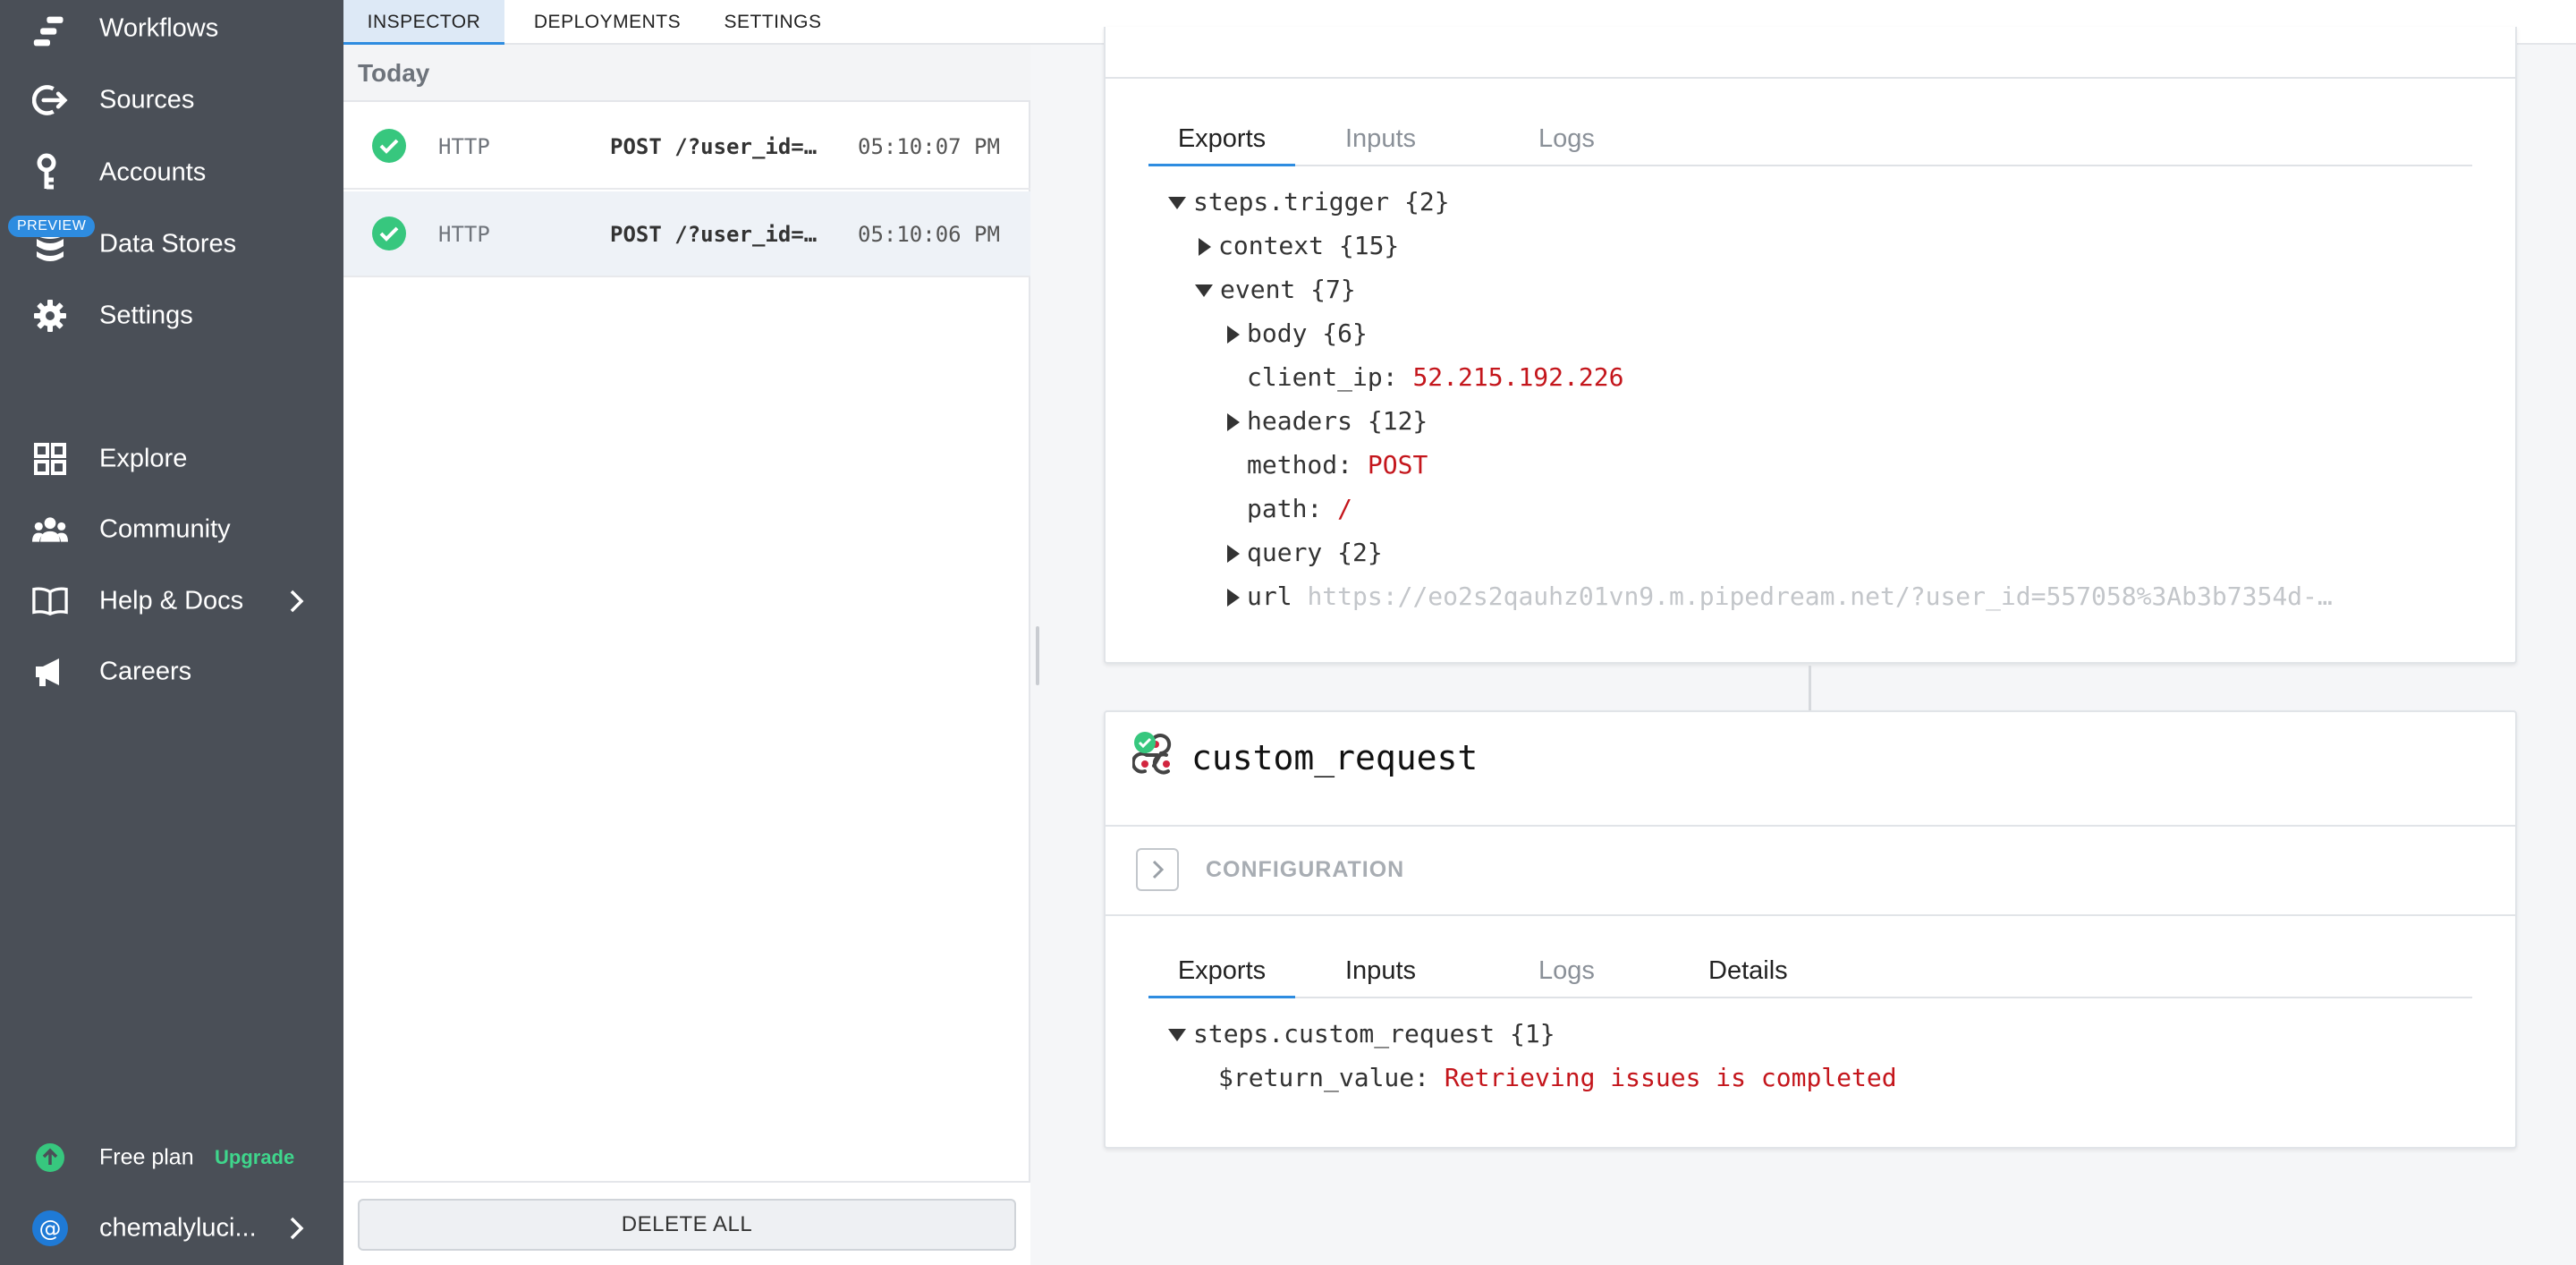  I want to click on event-row: HTTP POST /?user_id=… 05:10:07 PM, so click(686, 147).